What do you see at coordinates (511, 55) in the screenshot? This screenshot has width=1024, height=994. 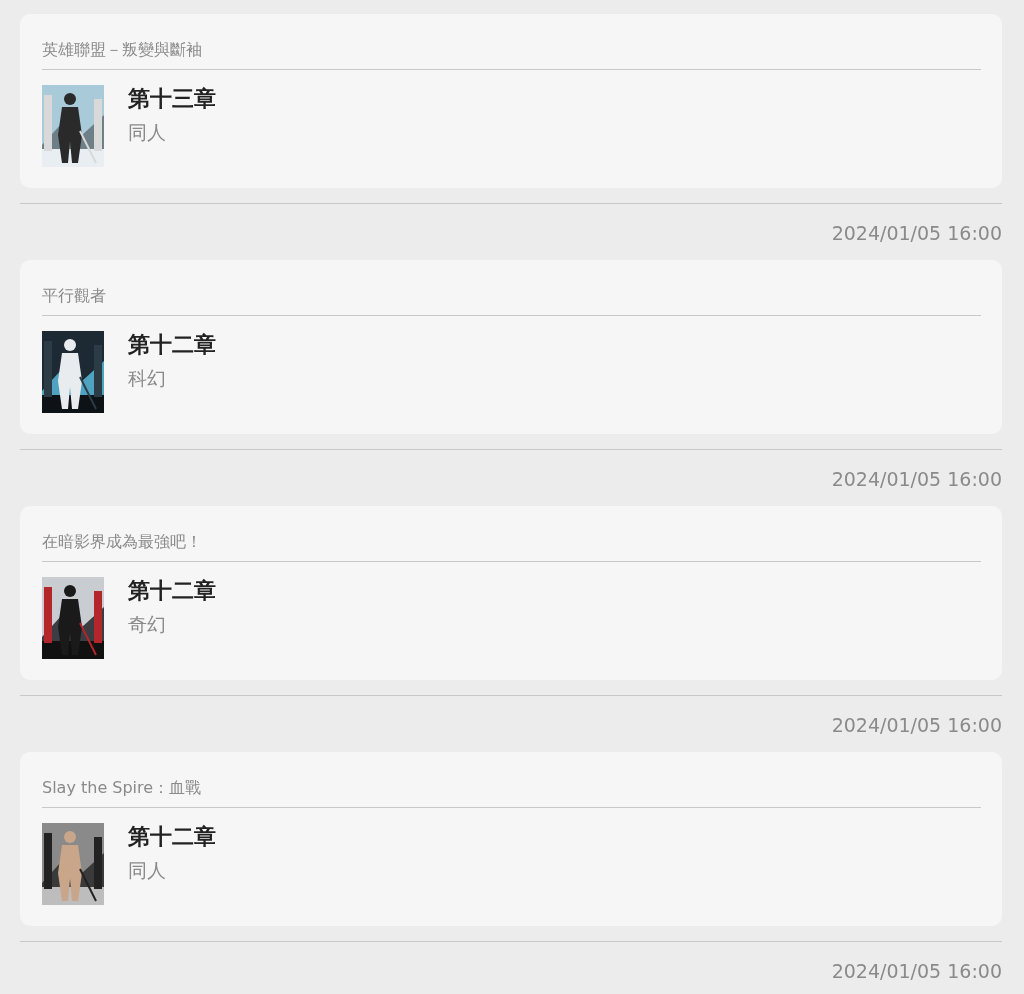 I see `book-title: 英雄聯盟－叛變與斷袖` at bounding box center [511, 55].